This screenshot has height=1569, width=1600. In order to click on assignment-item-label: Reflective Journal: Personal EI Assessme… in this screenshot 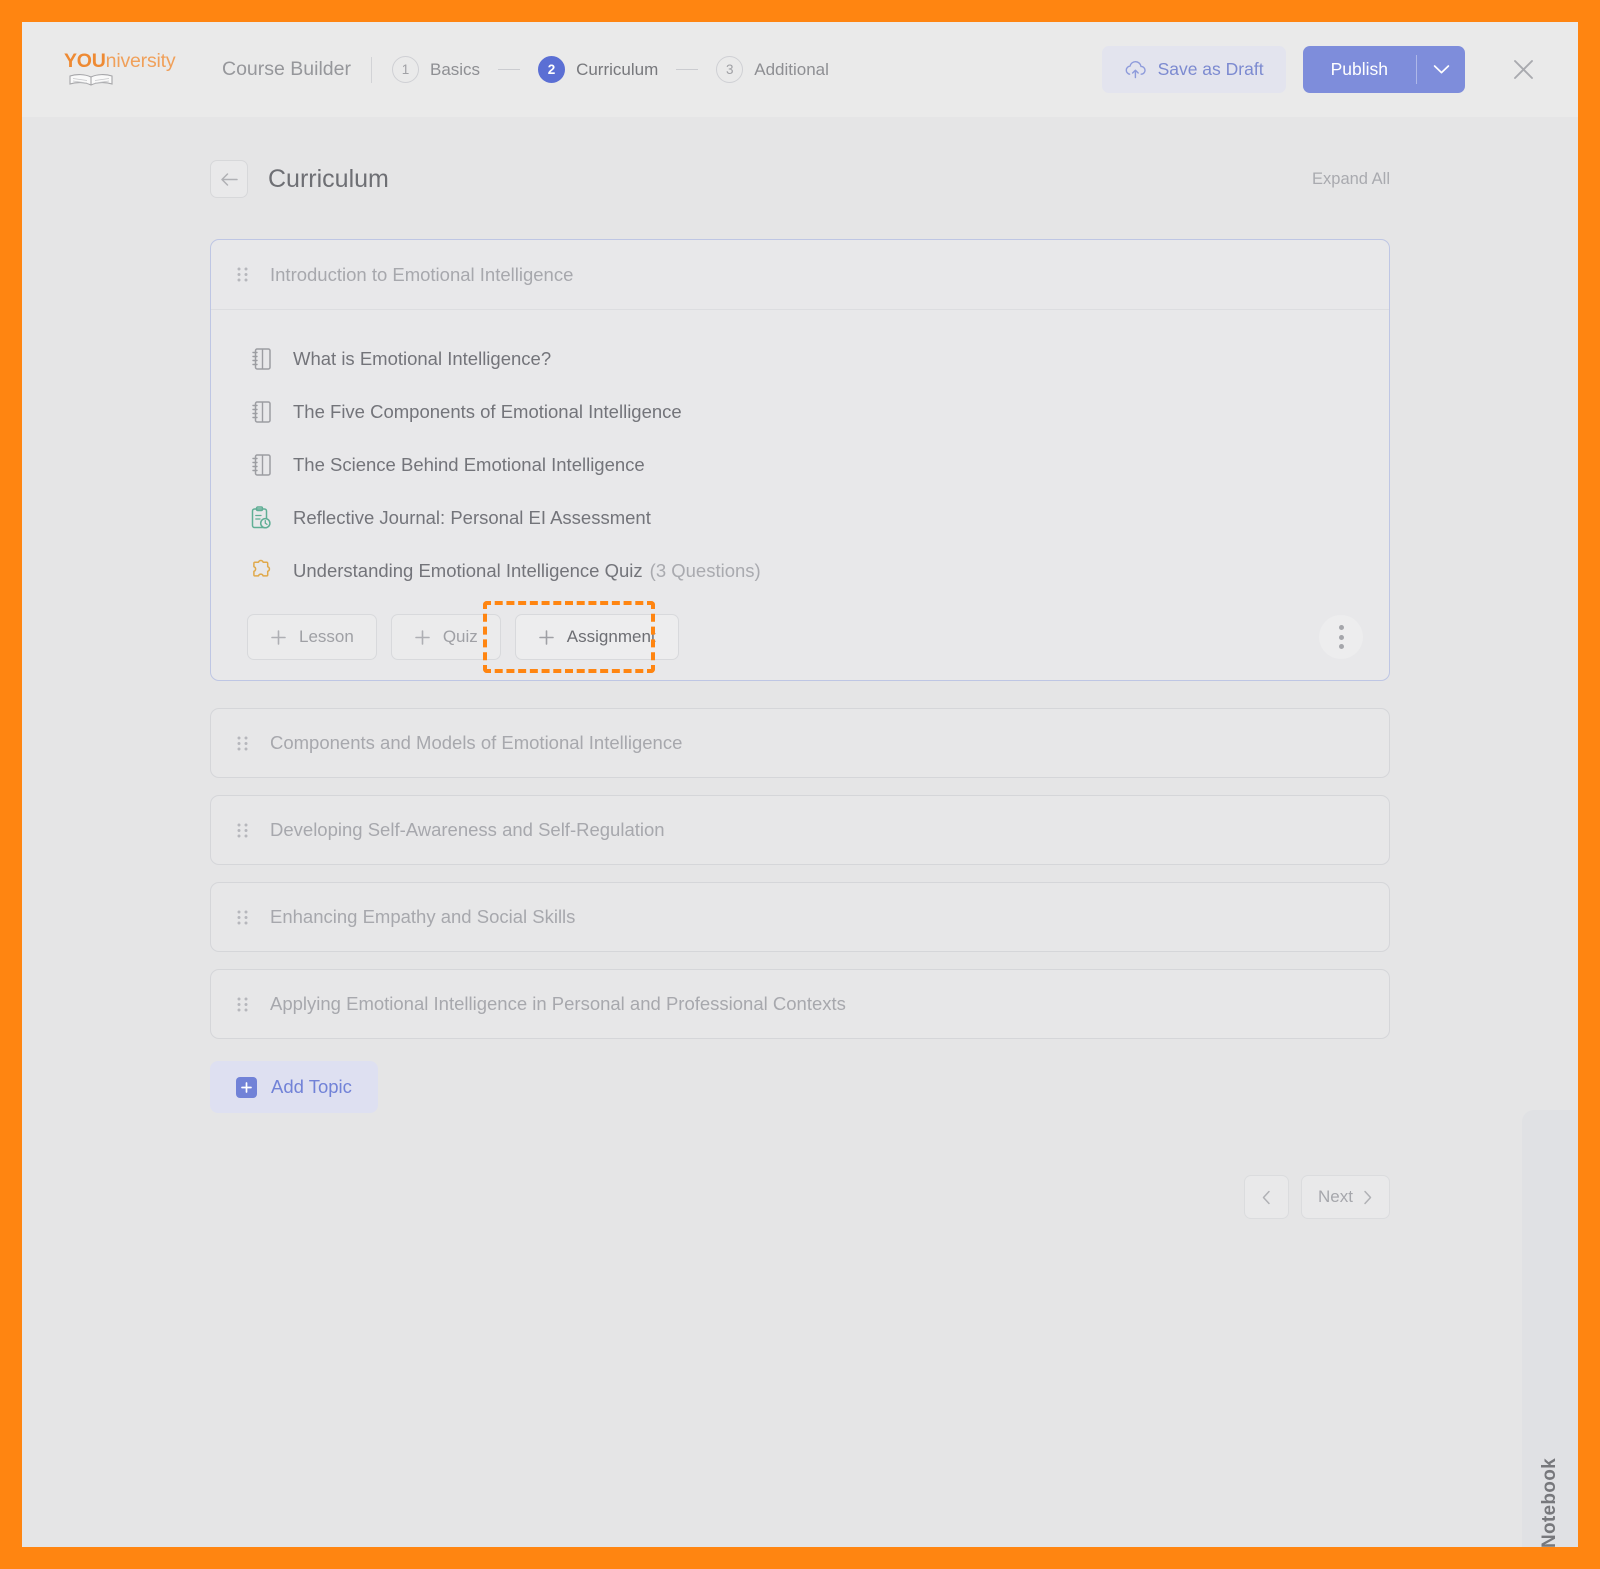, I will do `click(472, 517)`.